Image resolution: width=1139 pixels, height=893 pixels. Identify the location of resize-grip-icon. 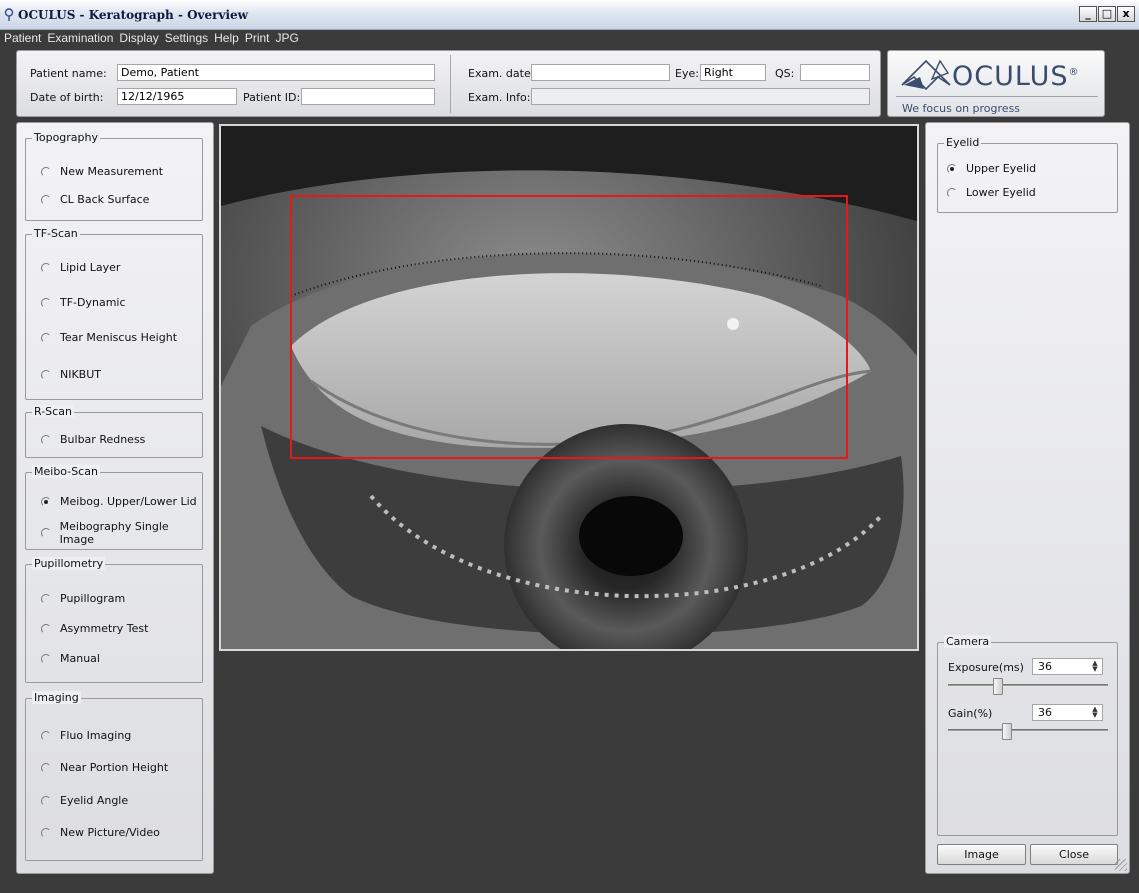
(1121, 865).